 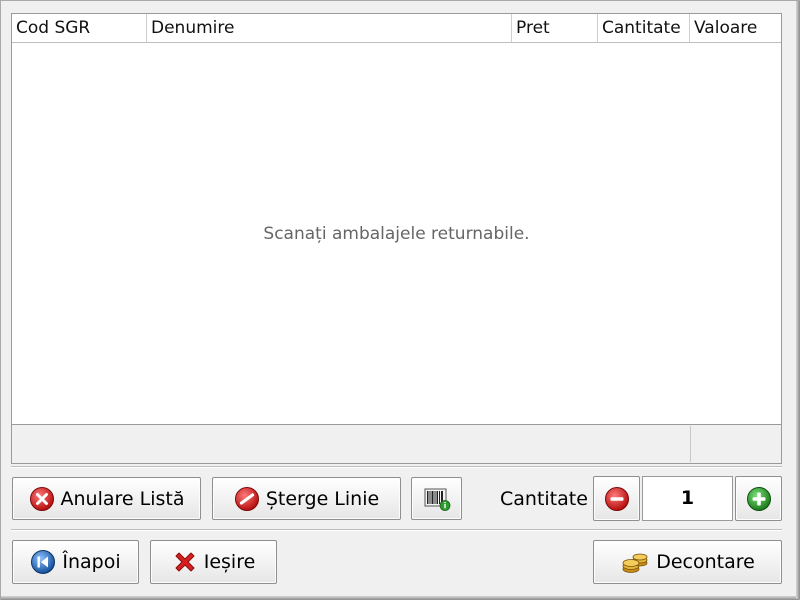 I want to click on increase-quantity-button, so click(x=758, y=498).